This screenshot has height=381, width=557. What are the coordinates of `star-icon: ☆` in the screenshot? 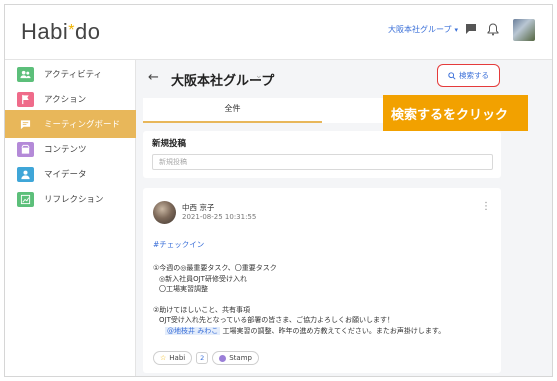 It's located at (163, 358).